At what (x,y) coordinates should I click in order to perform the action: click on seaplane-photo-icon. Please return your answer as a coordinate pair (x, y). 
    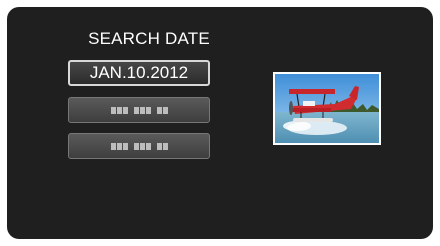
    Looking at the image, I should click on (327, 108).